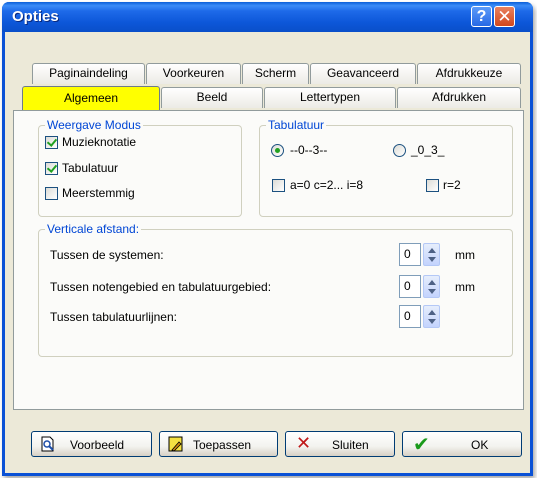 The height and width of the screenshot is (478, 537). Describe the element at coordinates (161, 287) in the screenshot. I see `notengebied-label: Tussen notengebied en tabulatuurgebied:` at that location.